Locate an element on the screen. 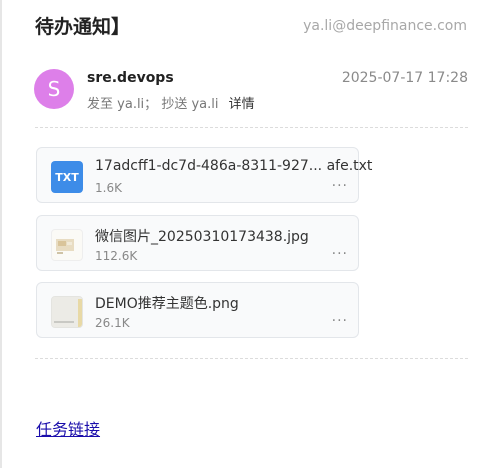  header-divider is located at coordinates (251, 127).